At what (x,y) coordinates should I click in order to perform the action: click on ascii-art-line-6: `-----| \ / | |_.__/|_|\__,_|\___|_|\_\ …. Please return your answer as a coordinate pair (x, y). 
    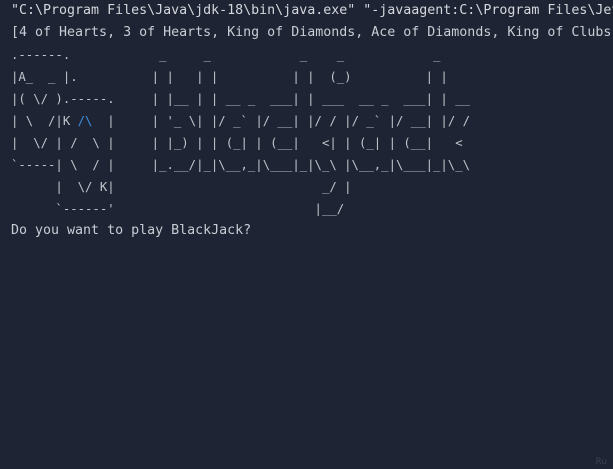
    Looking at the image, I should click on (241, 165).